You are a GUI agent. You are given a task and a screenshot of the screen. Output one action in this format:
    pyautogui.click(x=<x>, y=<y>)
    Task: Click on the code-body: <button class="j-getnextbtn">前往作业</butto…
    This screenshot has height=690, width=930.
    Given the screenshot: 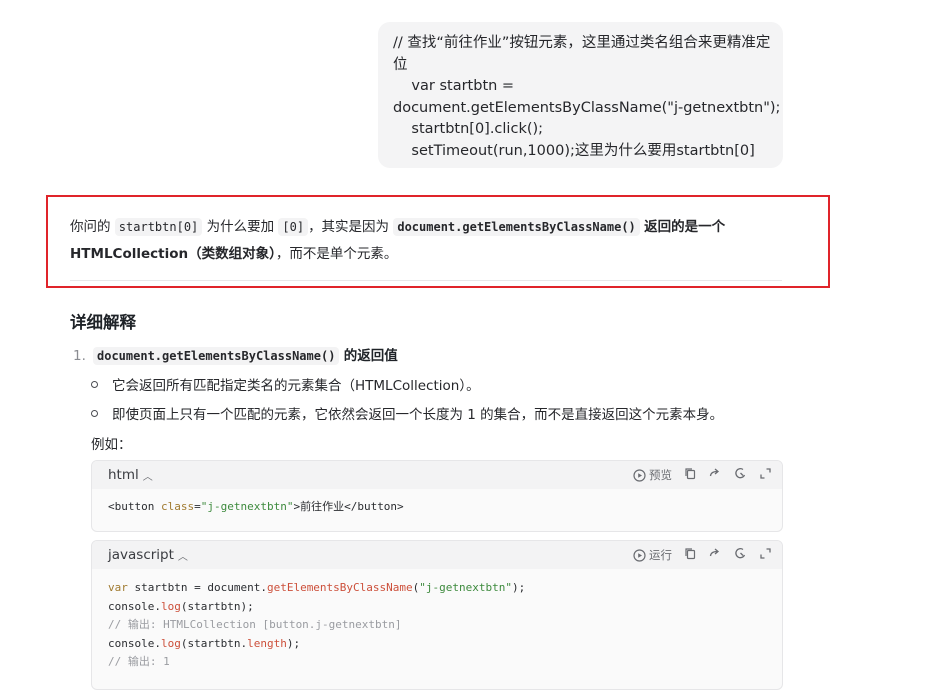 What is the action you would take?
    pyautogui.click(x=437, y=507)
    